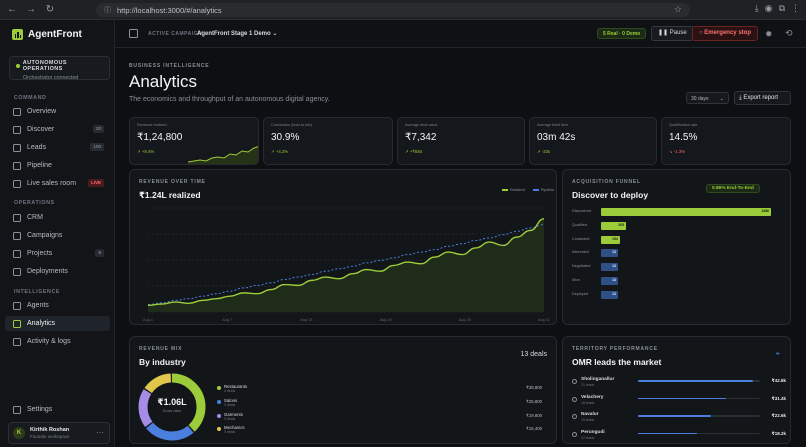 Image resolution: width=806 pixels, height=447 pixels. I want to click on live-badge: LIVE, so click(95, 183).